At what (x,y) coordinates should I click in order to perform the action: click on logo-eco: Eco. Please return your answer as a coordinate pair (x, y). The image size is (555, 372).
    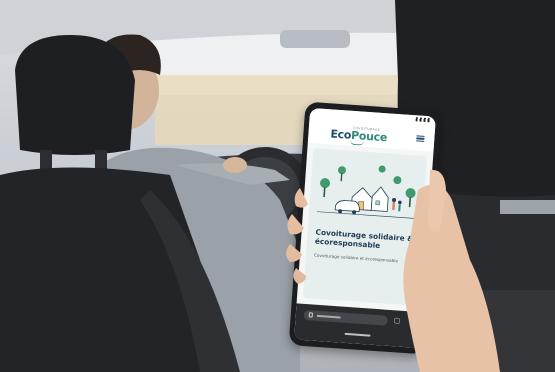
    Looking at the image, I should click on (341, 134).